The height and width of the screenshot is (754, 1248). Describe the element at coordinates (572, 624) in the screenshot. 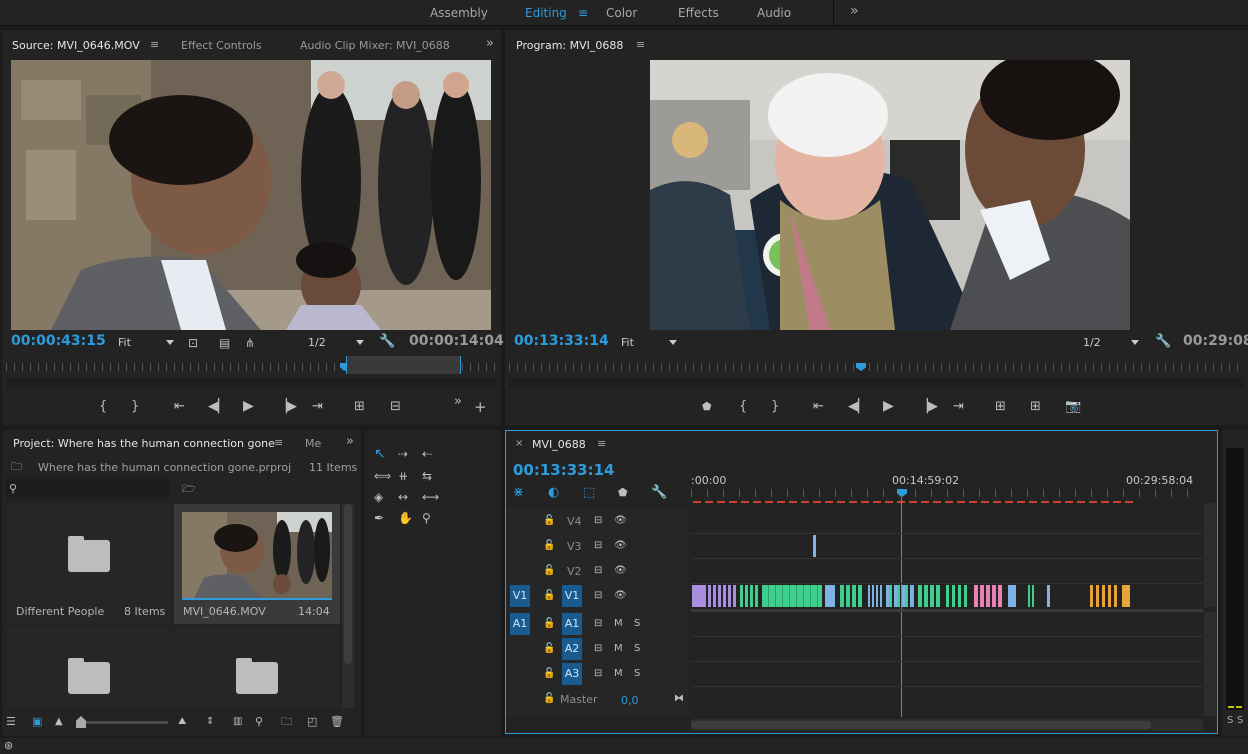

I see `track-target-a1: A1` at that location.